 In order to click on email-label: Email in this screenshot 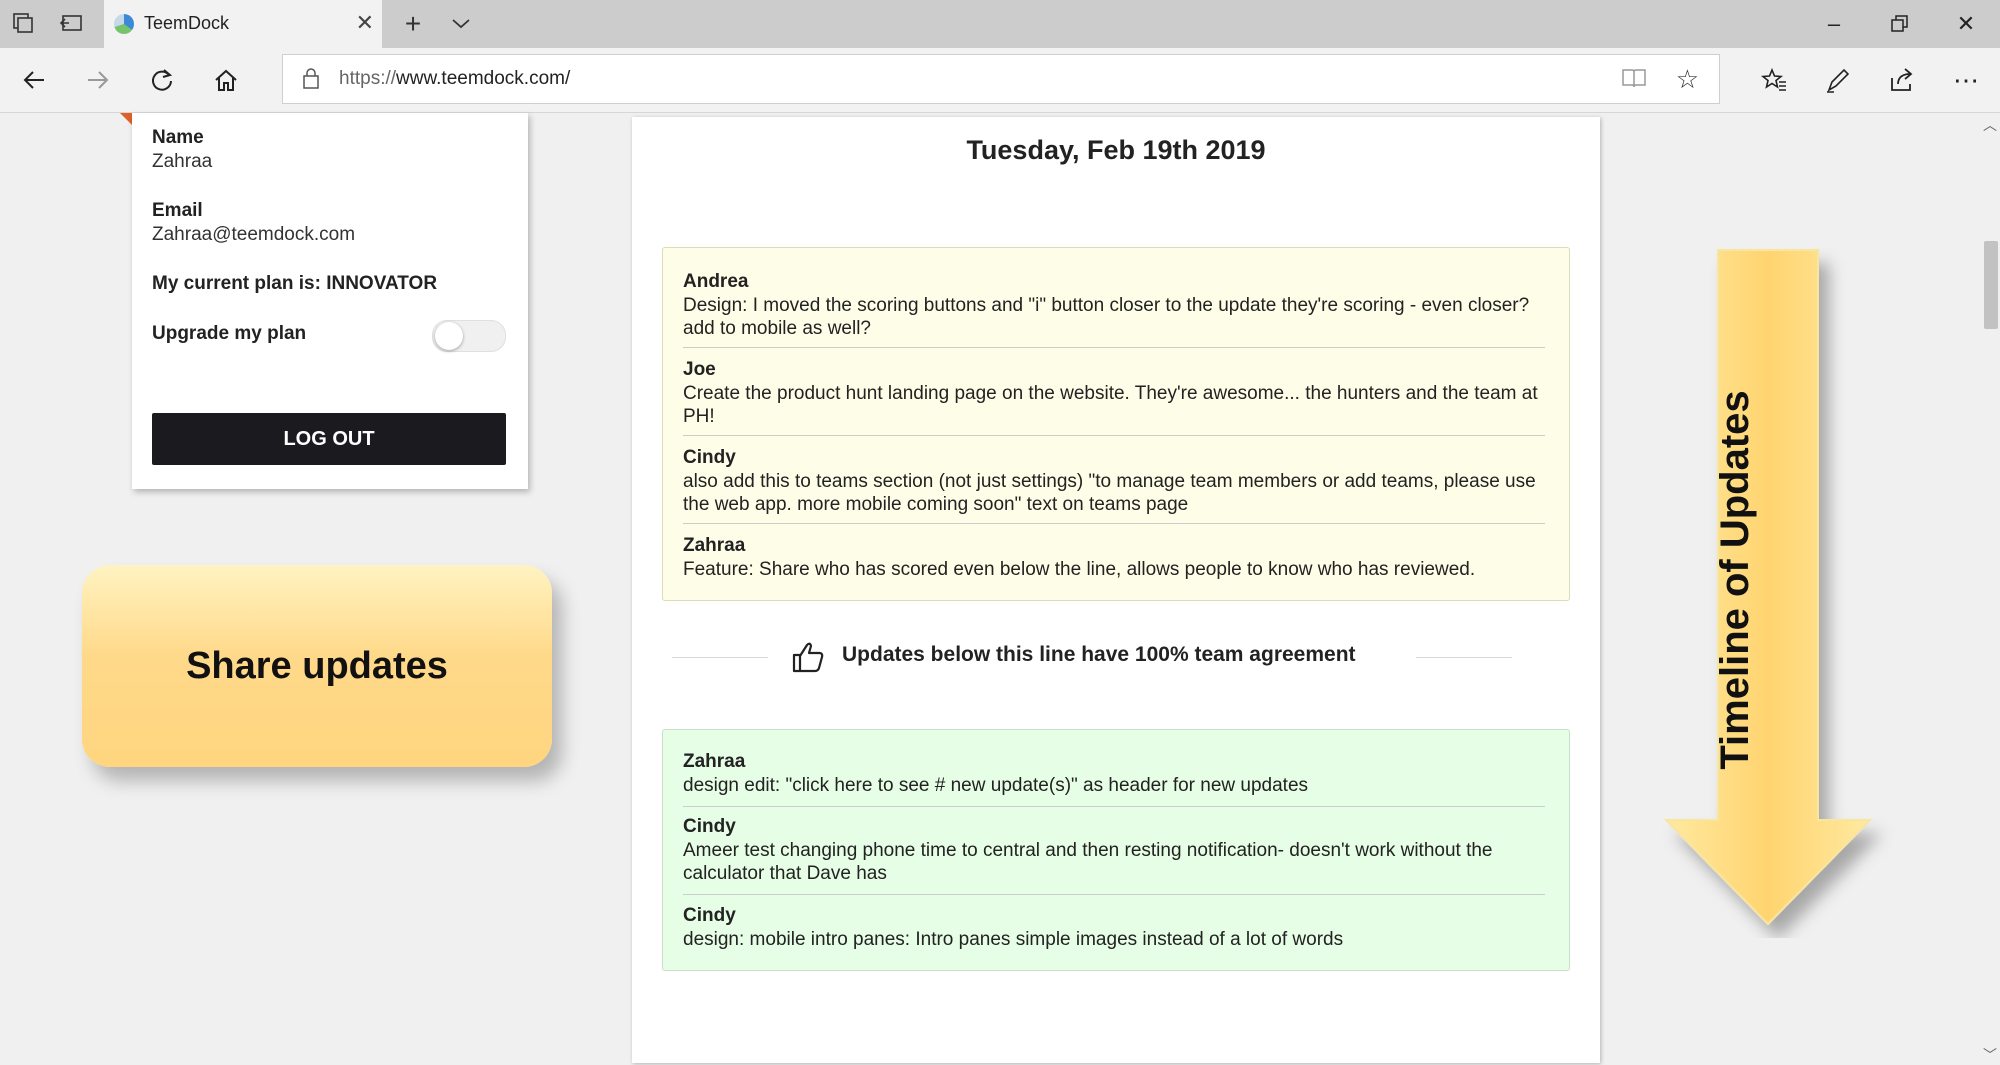, I will do `click(177, 210)`.